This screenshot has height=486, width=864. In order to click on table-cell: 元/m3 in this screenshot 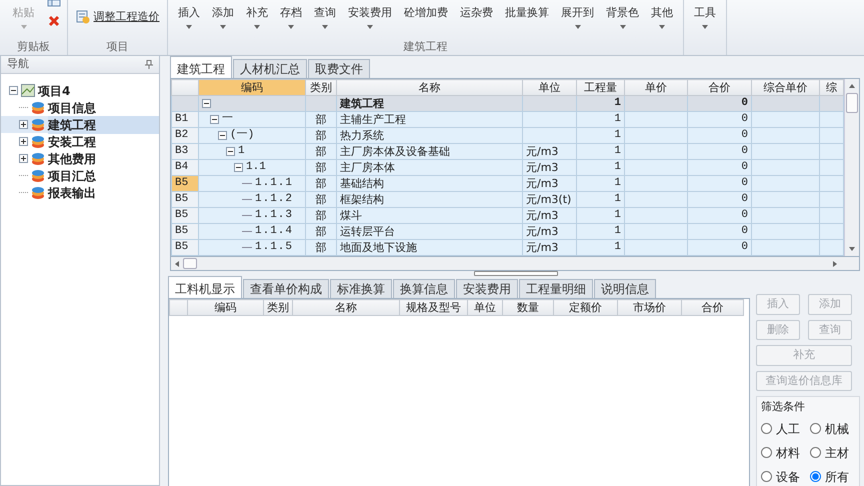, I will do `click(549, 216)`.